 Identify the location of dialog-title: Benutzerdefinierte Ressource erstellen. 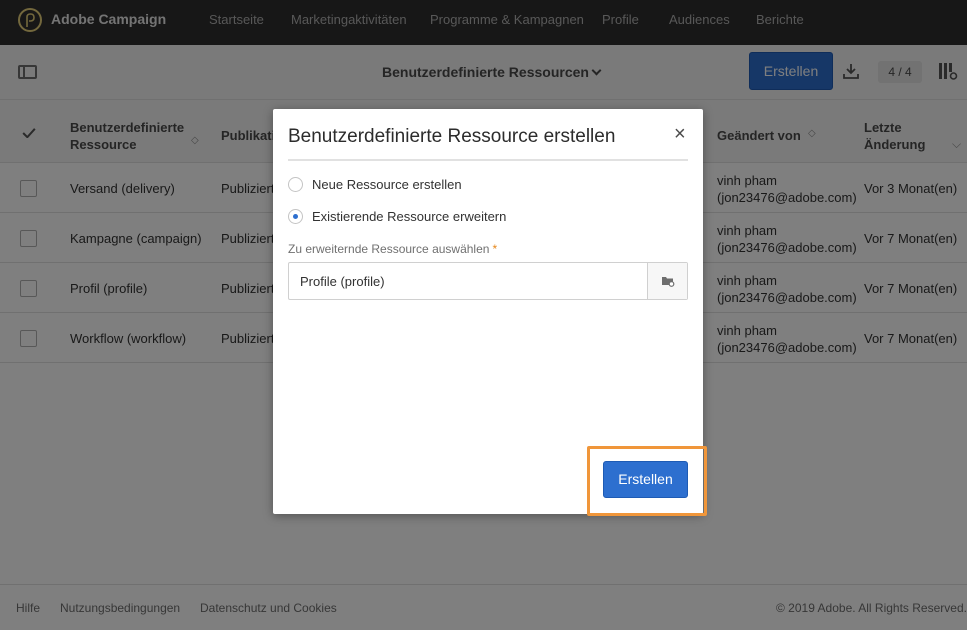
(452, 136).